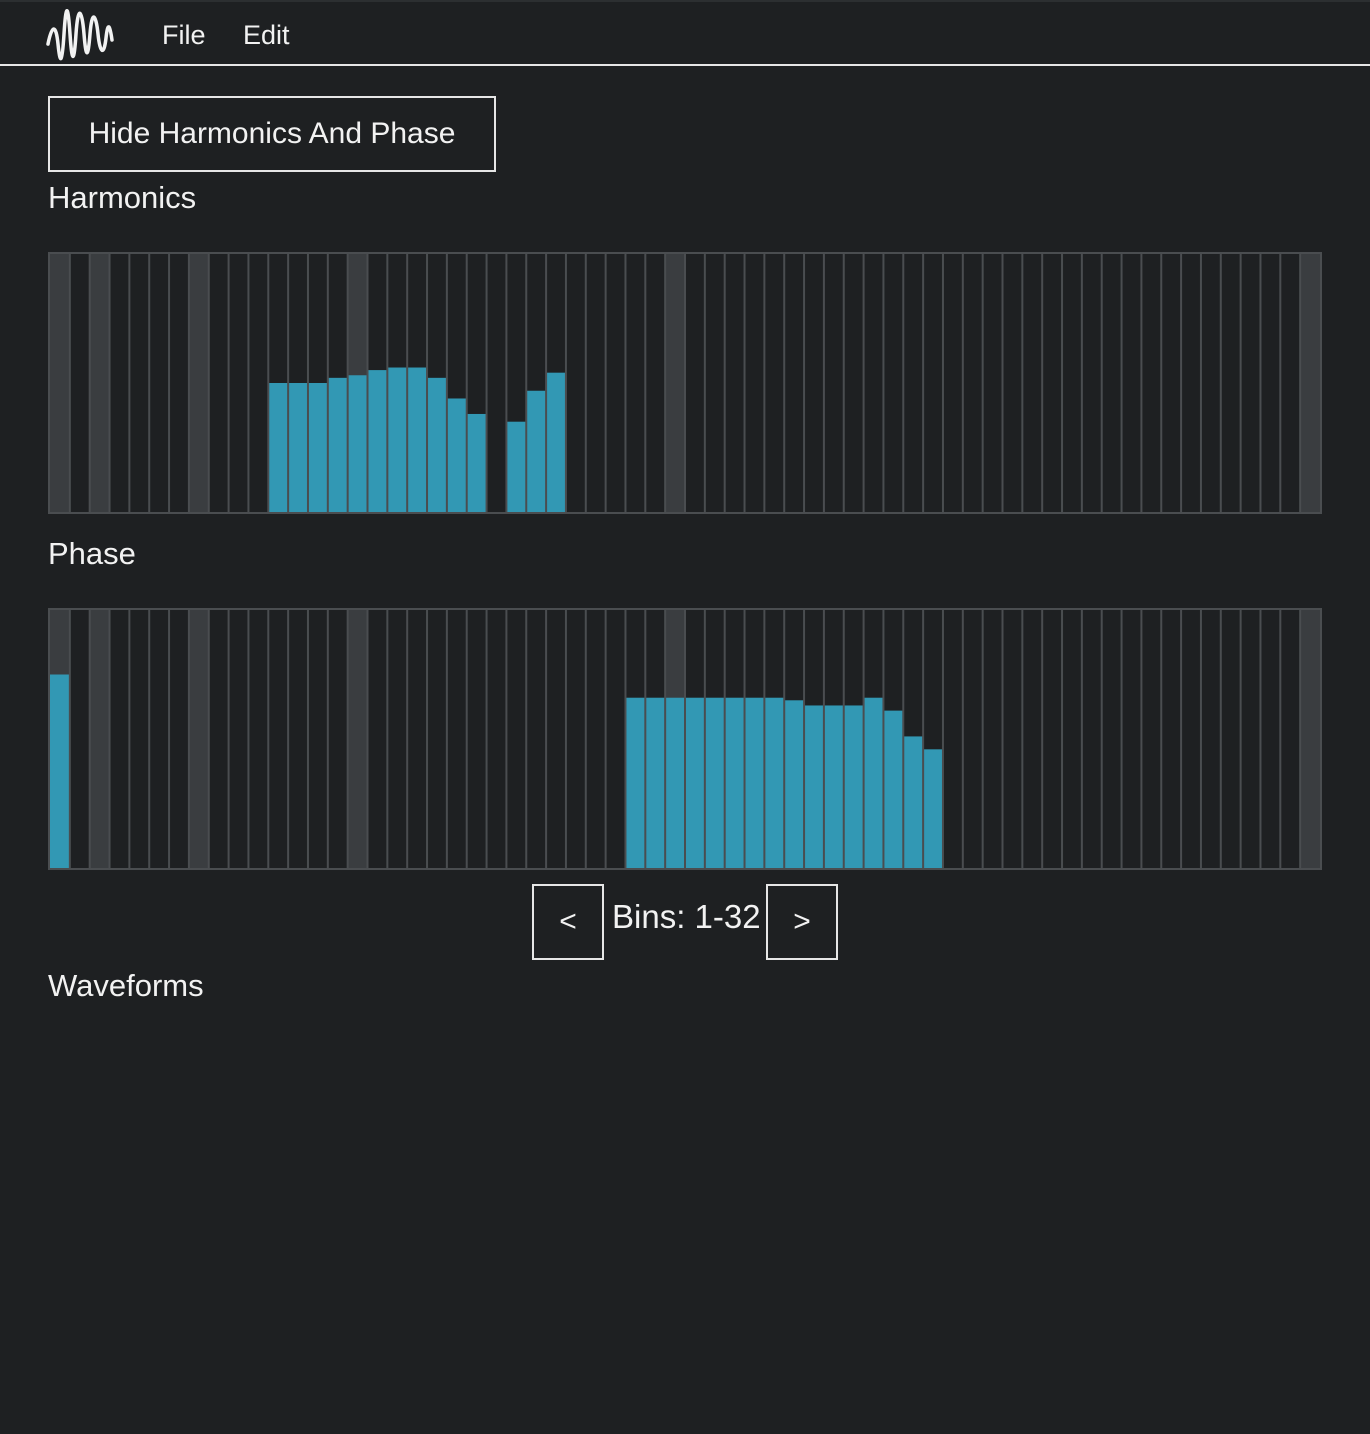 This screenshot has height=1434, width=1370. I want to click on prev-bins-button: <, so click(568, 922).